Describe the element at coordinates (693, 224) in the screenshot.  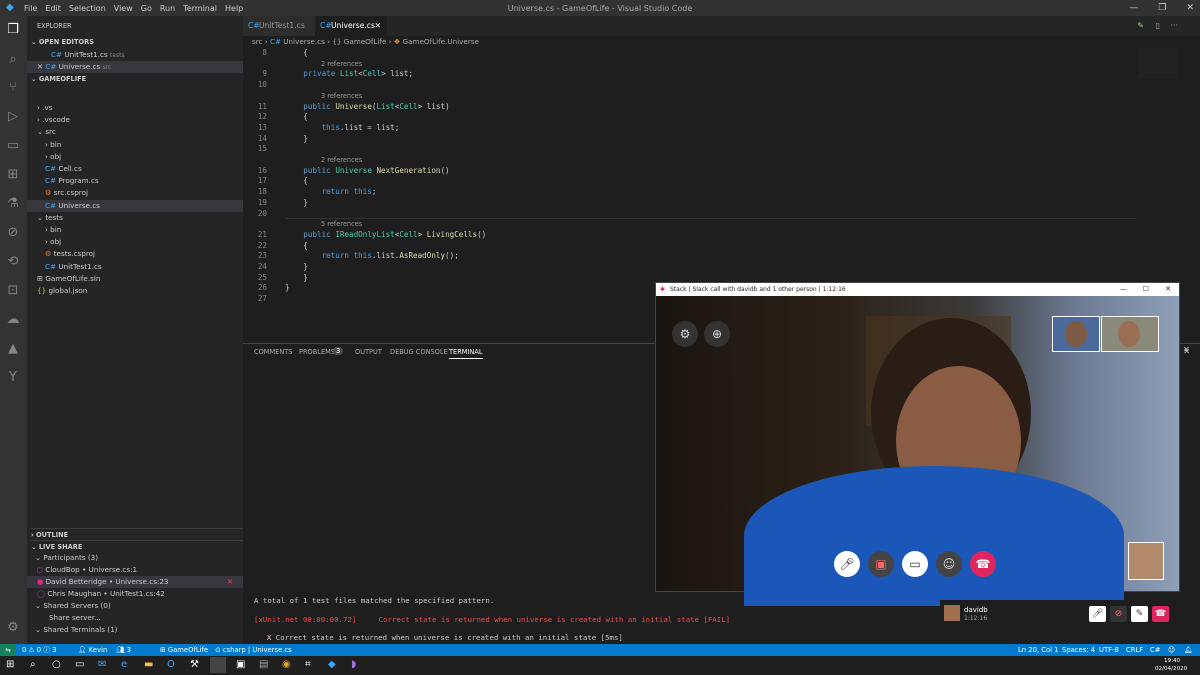
I see `codelens-references: 5 references` at that location.